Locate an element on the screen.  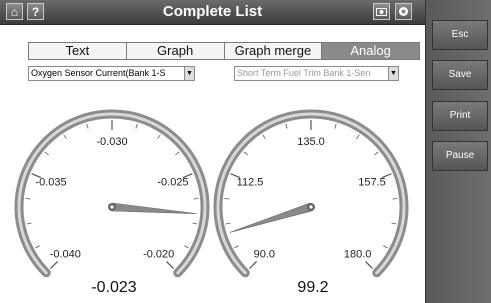
tab-graph: Graph is located at coordinates (176, 51).